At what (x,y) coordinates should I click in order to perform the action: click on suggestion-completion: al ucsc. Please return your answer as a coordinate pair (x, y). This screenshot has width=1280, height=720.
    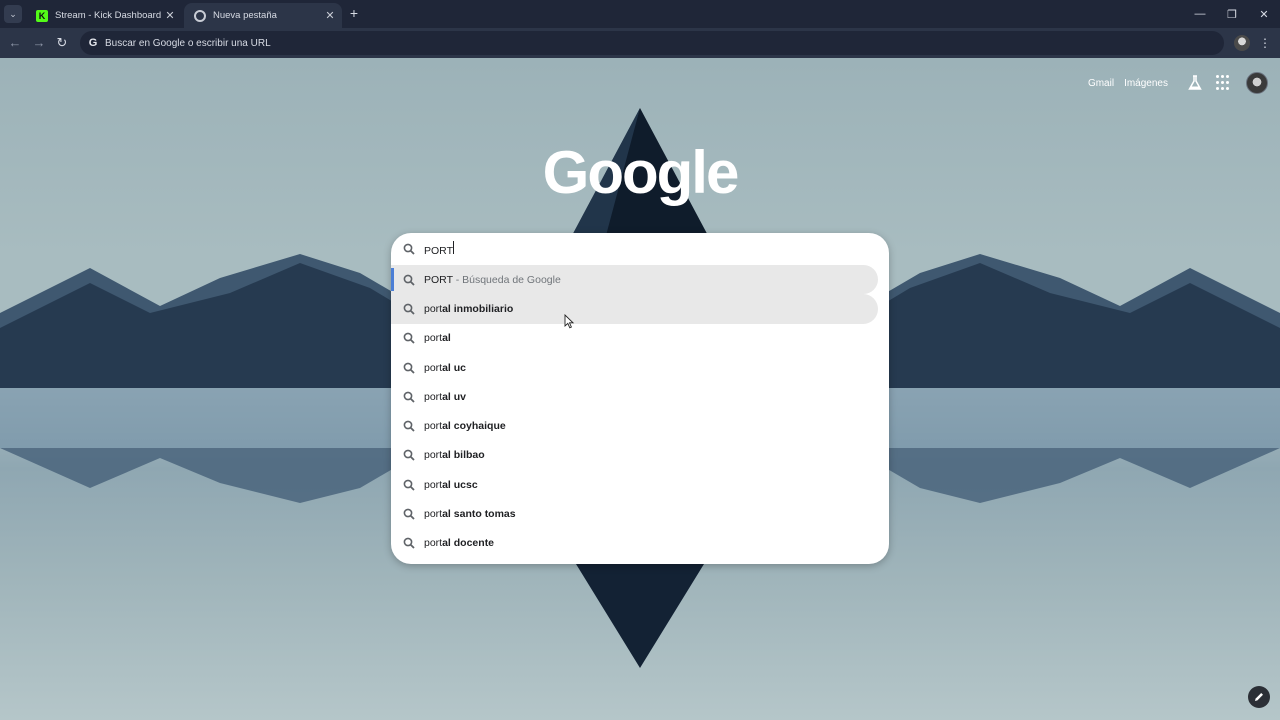
    Looking at the image, I should click on (460, 484).